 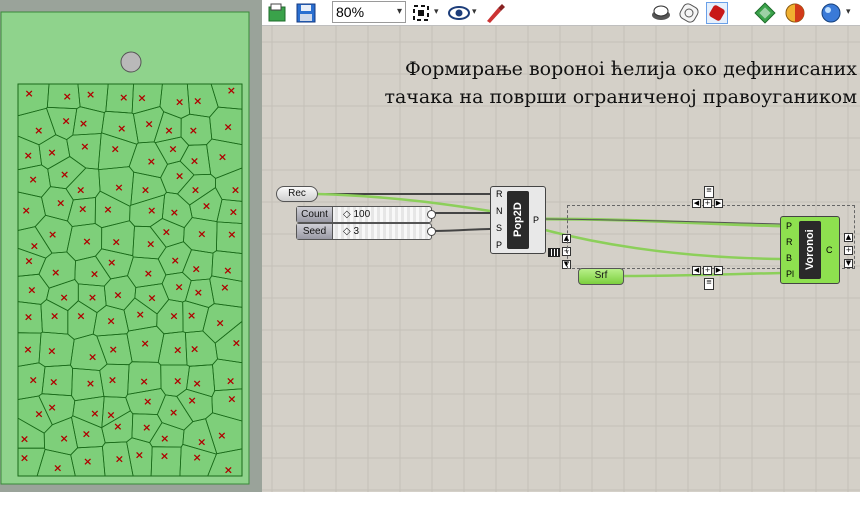 What do you see at coordinates (789, 242) in the screenshot?
I see `voronoi-input-r: R` at bounding box center [789, 242].